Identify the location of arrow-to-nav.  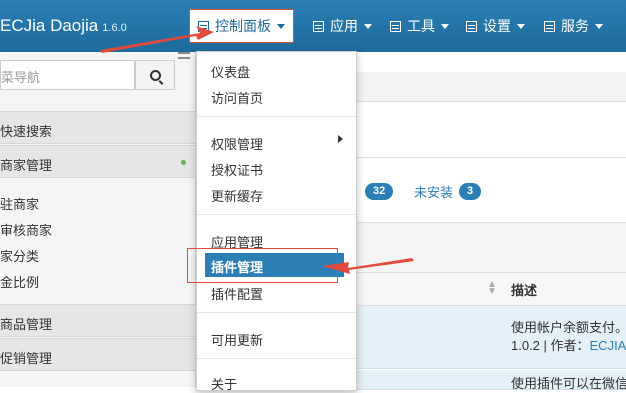
(157, 39).